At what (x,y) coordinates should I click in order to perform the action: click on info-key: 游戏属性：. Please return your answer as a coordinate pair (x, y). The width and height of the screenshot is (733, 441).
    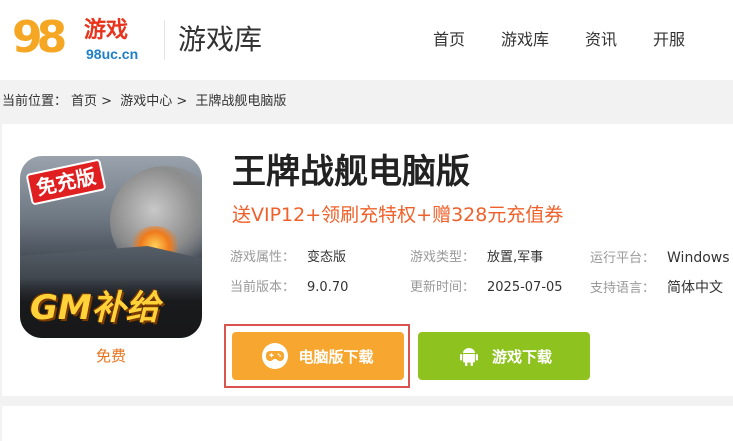
    Looking at the image, I should click on (263, 257).